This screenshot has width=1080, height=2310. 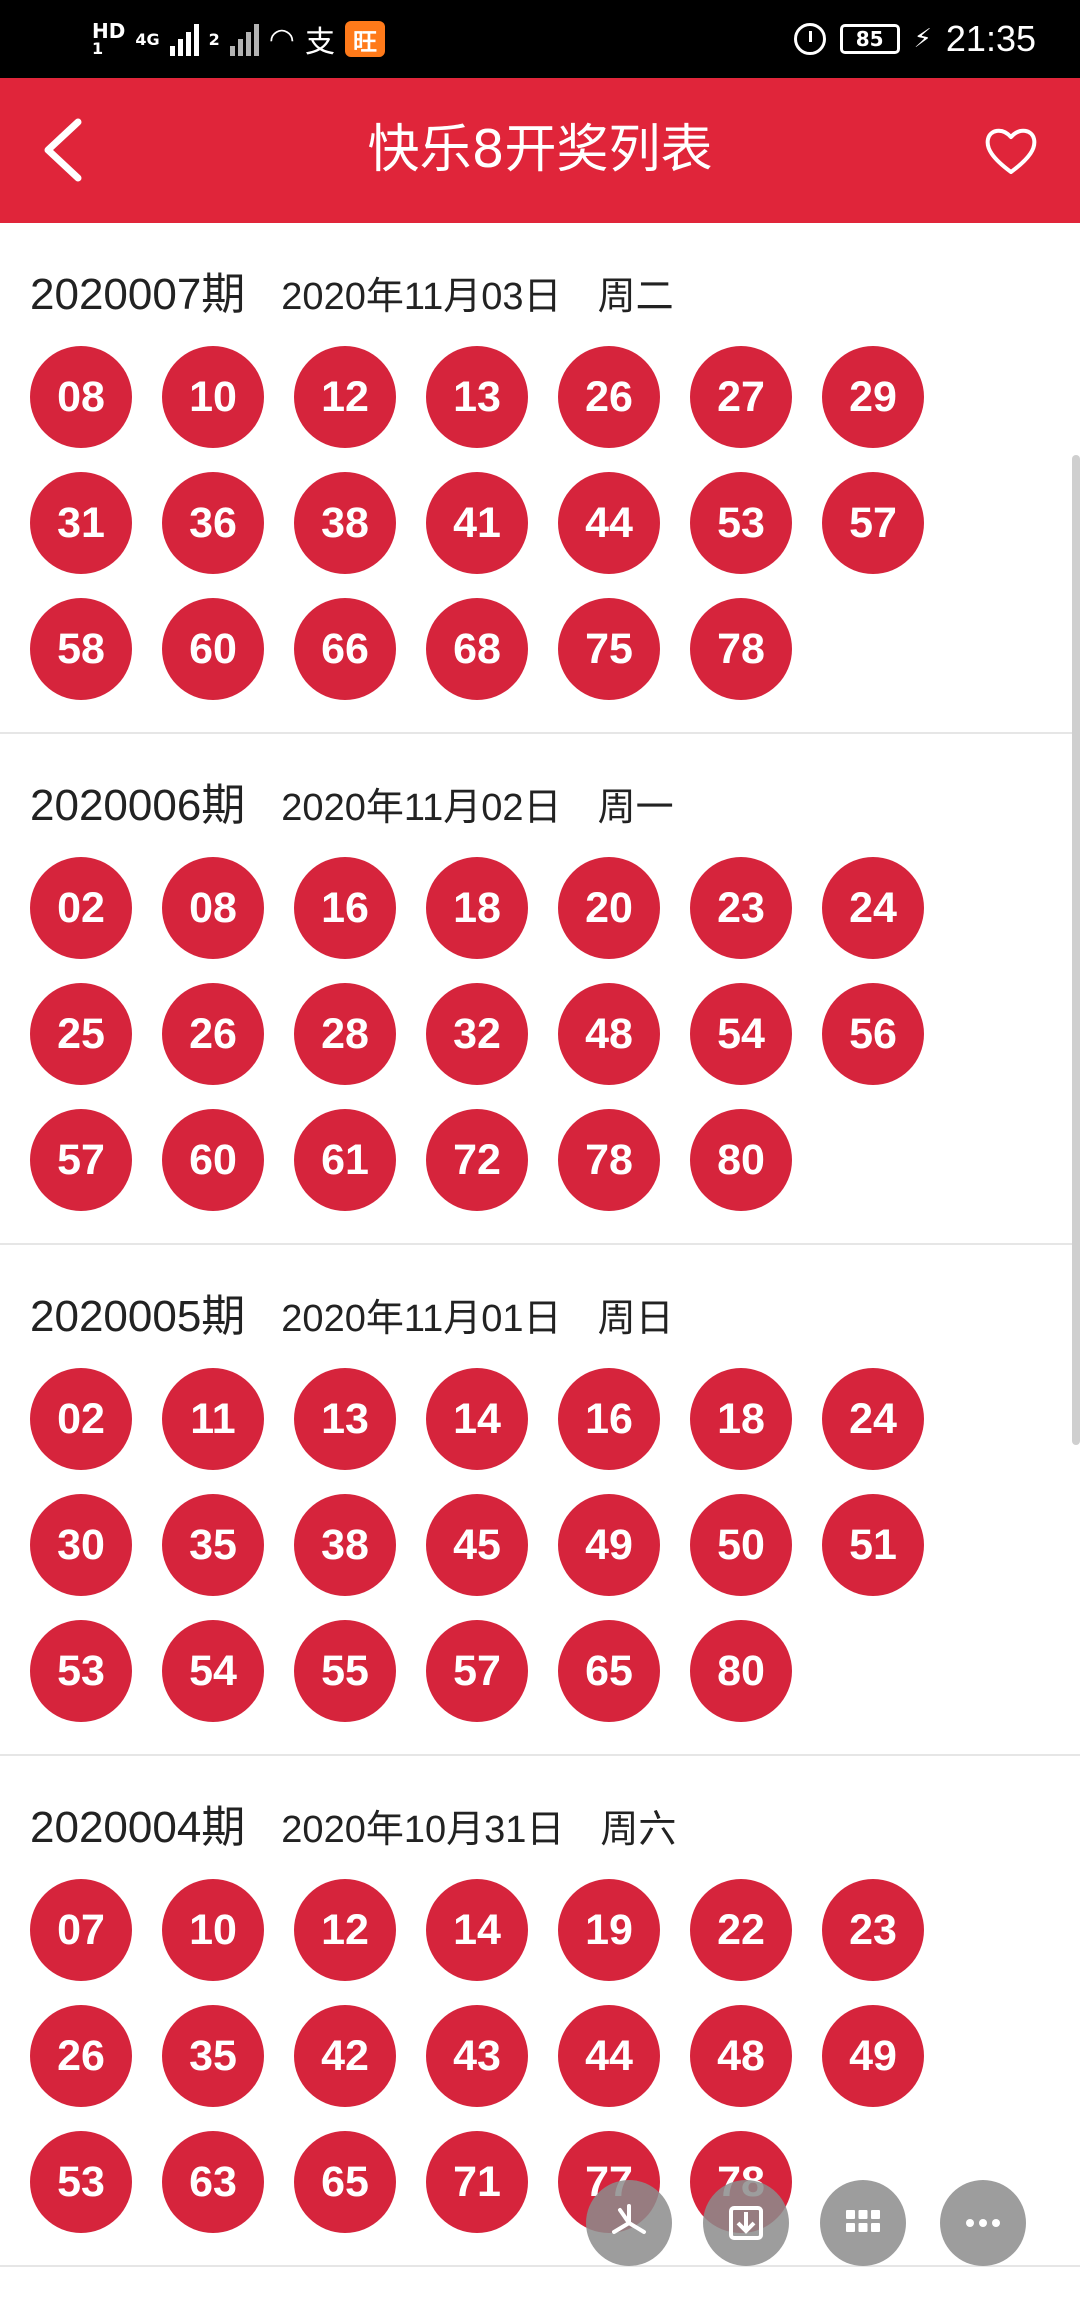 What do you see at coordinates (477, 1160) in the screenshot?
I see `number-ball: 72` at bounding box center [477, 1160].